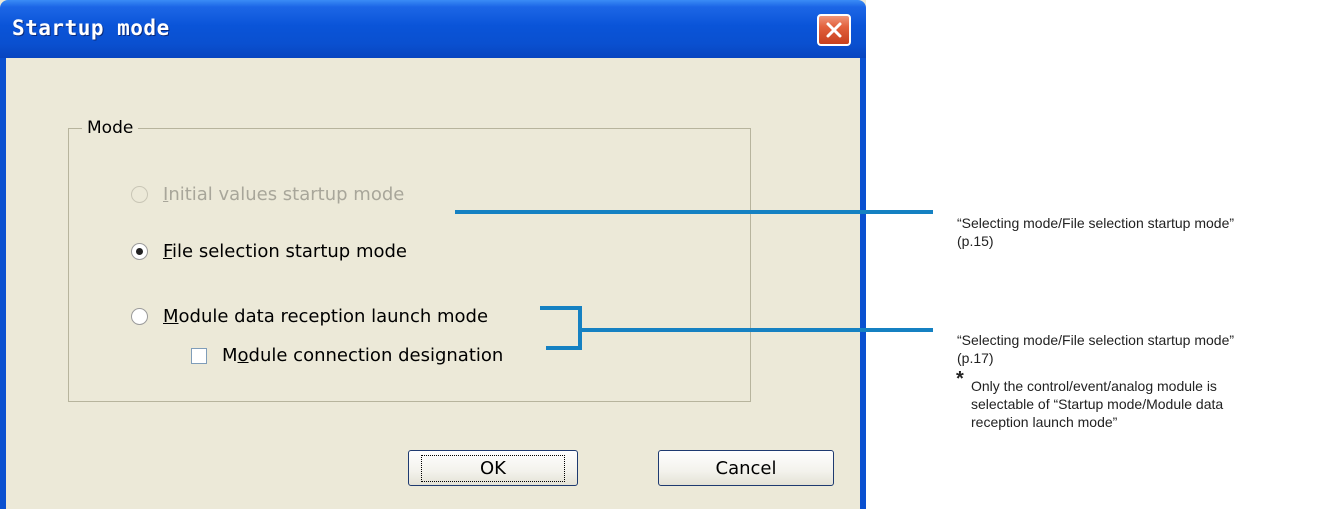  I want to click on close-button, so click(834, 30).